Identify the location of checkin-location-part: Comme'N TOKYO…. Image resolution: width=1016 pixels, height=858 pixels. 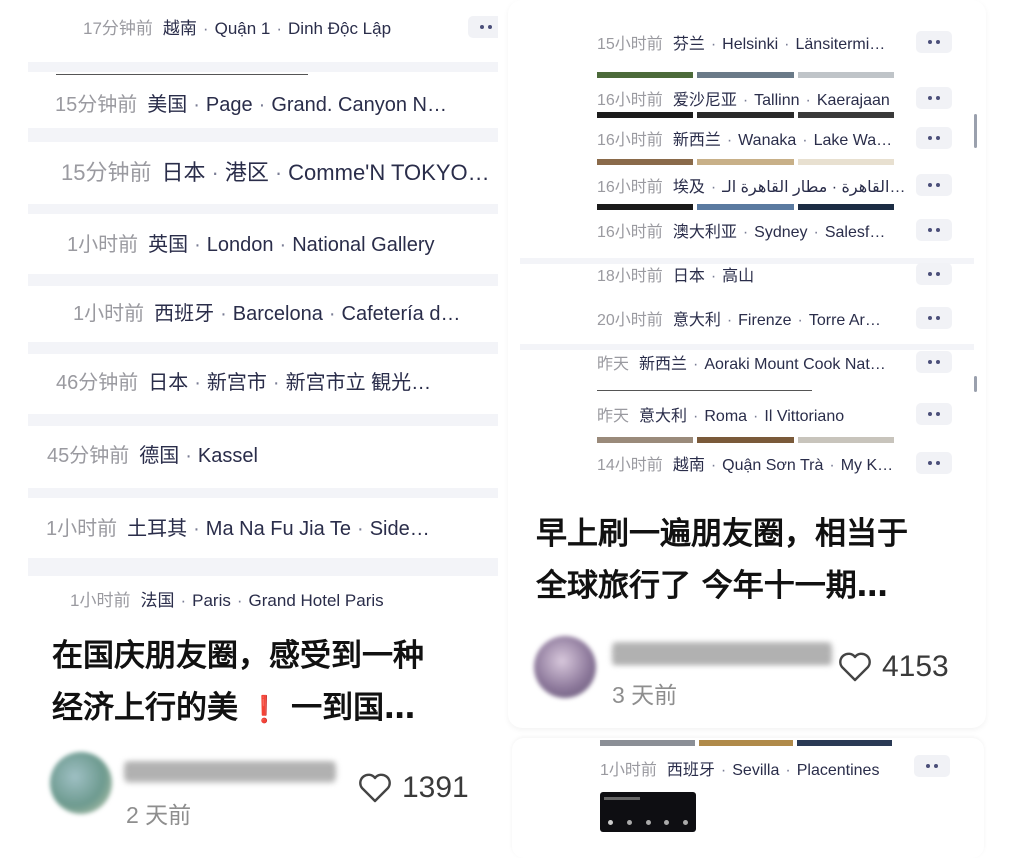
(389, 172).